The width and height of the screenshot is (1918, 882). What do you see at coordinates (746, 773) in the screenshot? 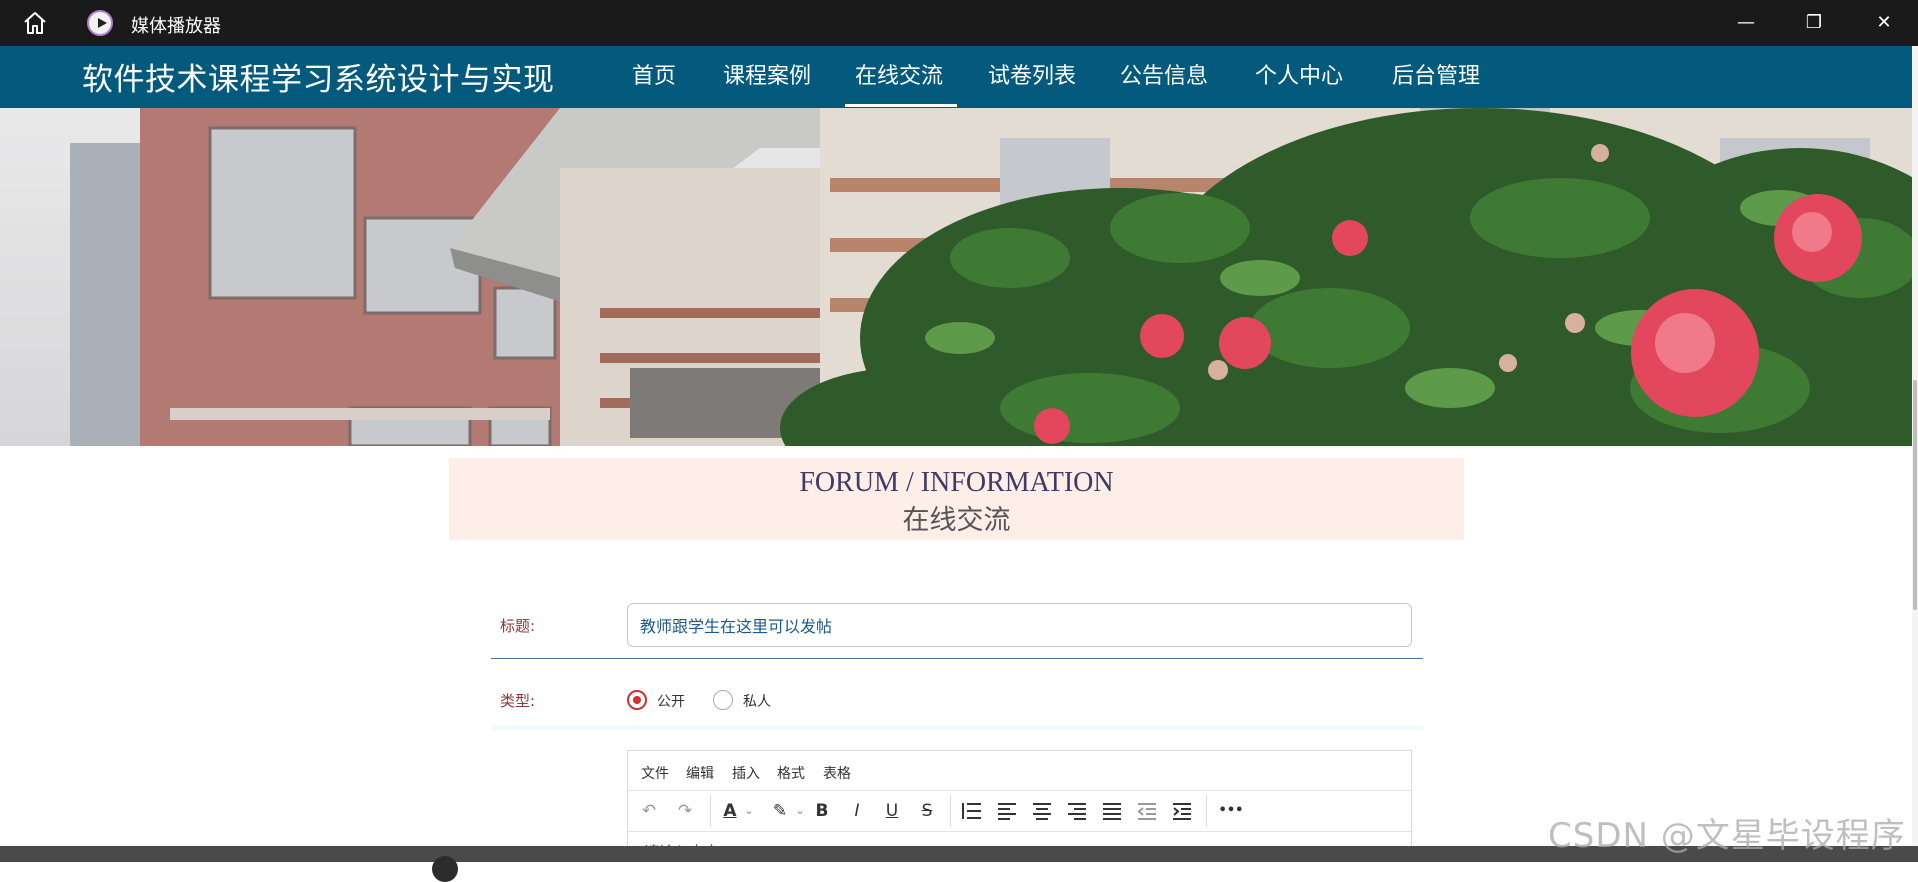
I see `editor-menu-insert: 插入` at bounding box center [746, 773].